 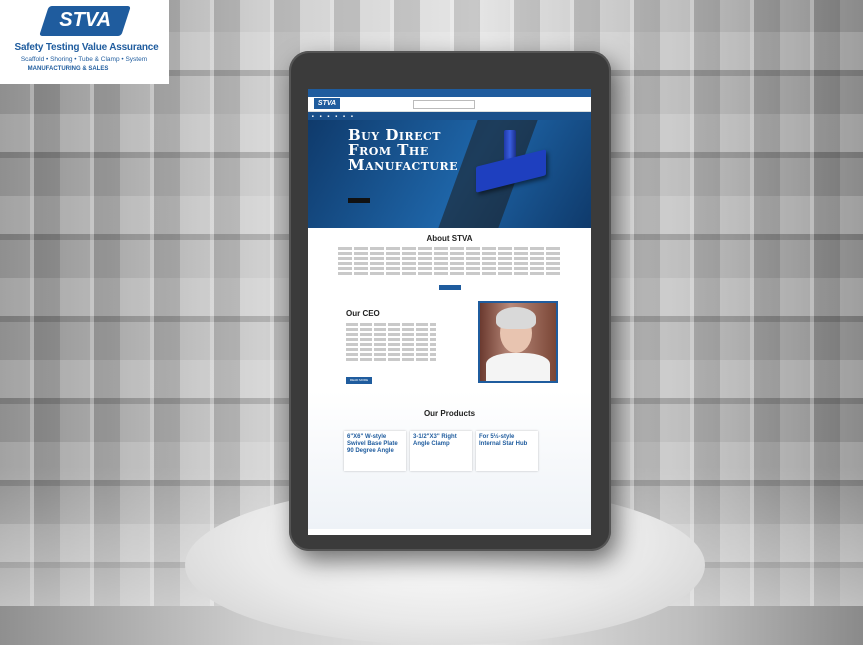 I want to click on ceo-shirt, so click(x=518, y=367).